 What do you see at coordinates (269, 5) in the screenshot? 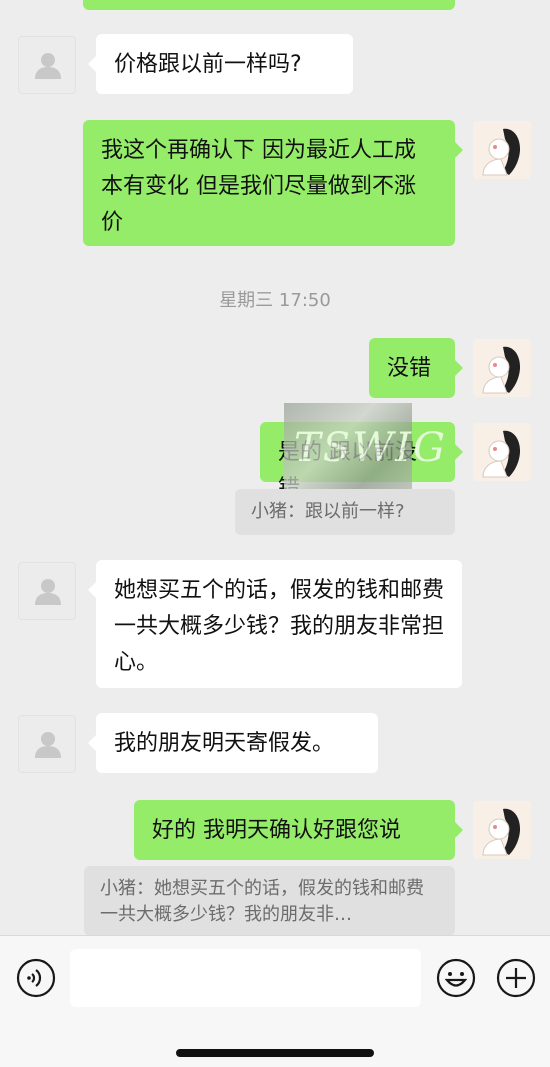
I see `partial-sent-bubble` at bounding box center [269, 5].